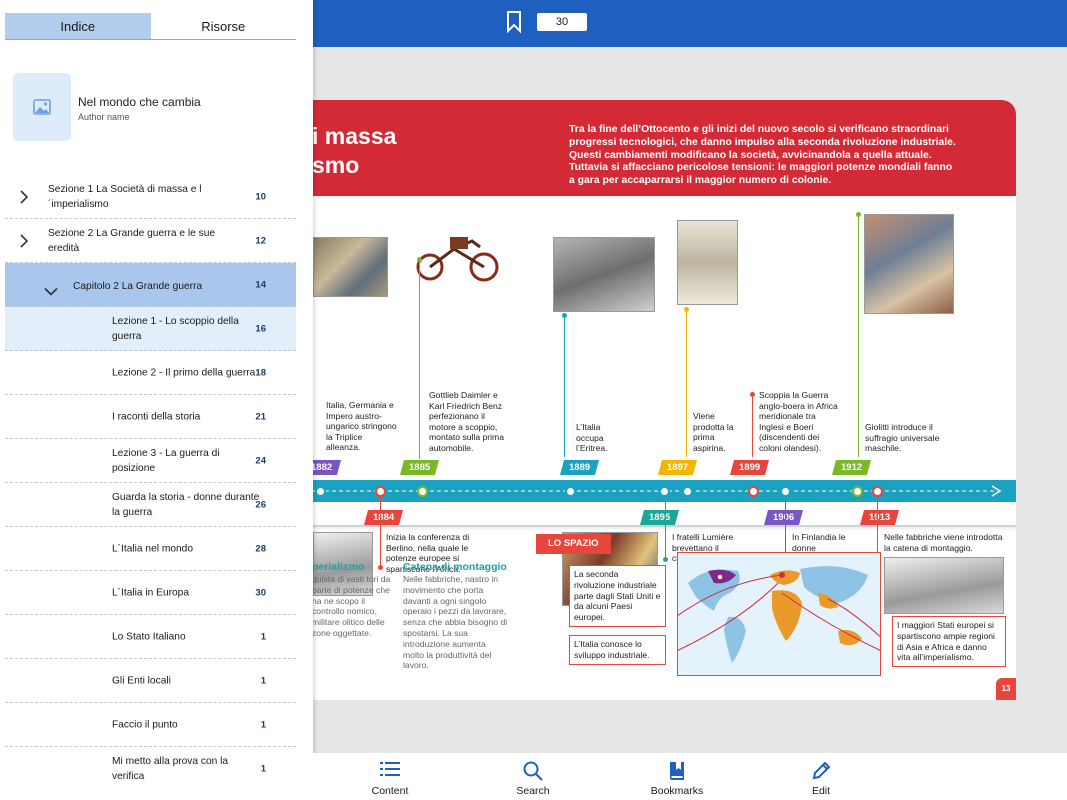 Image resolution: width=1067 pixels, height=800 pixels. I want to click on imperialismo-heading: perialismo, so click(338, 567).